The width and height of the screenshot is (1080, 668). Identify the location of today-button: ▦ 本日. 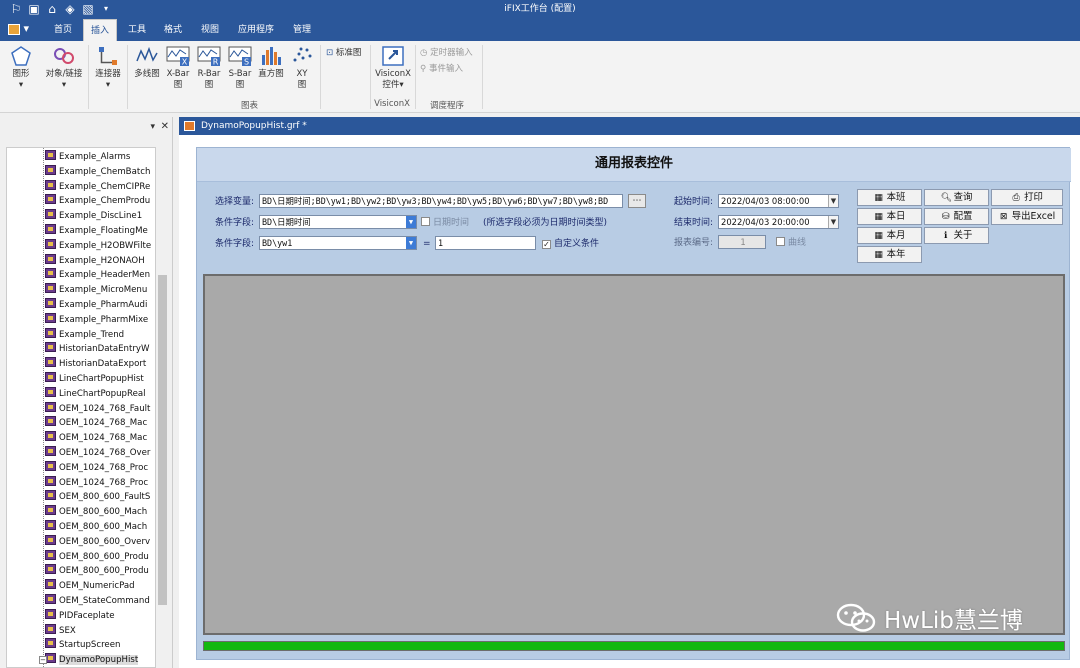
(889, 216).